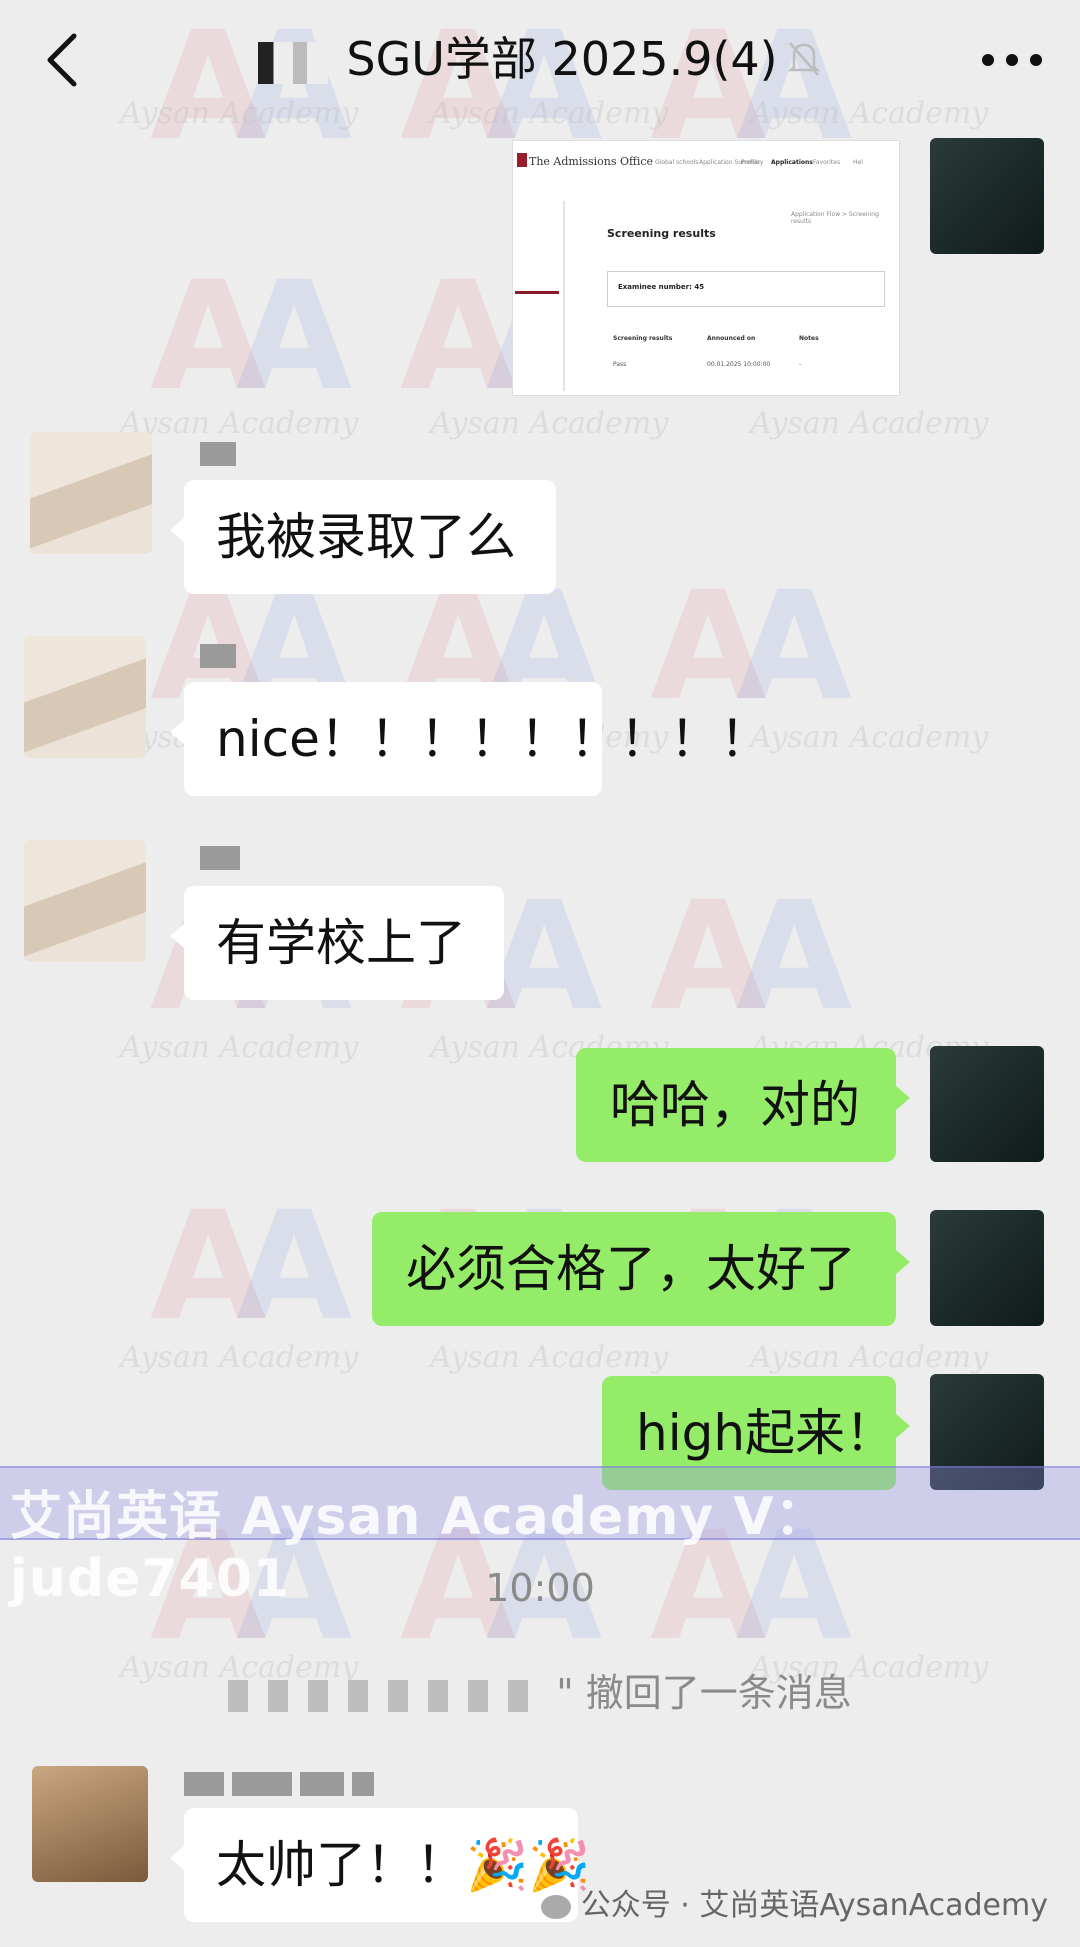 Image resolution: width=1080 pixels, height=1947 pixels. I want to click on more-button, so click(1012, 60).